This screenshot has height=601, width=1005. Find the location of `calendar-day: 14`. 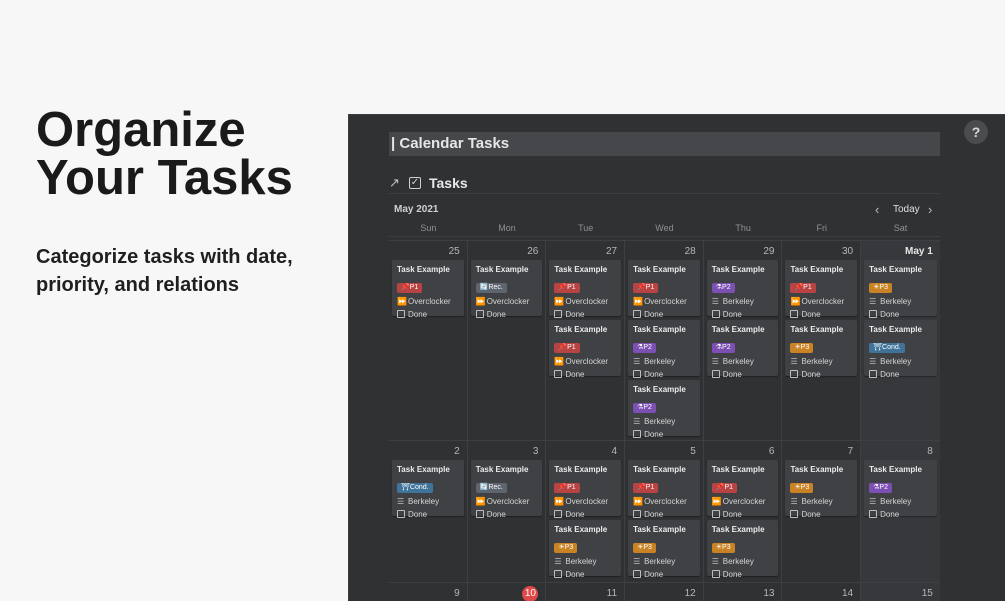

calendar-day: 14 is located at coordinates (822, 592).